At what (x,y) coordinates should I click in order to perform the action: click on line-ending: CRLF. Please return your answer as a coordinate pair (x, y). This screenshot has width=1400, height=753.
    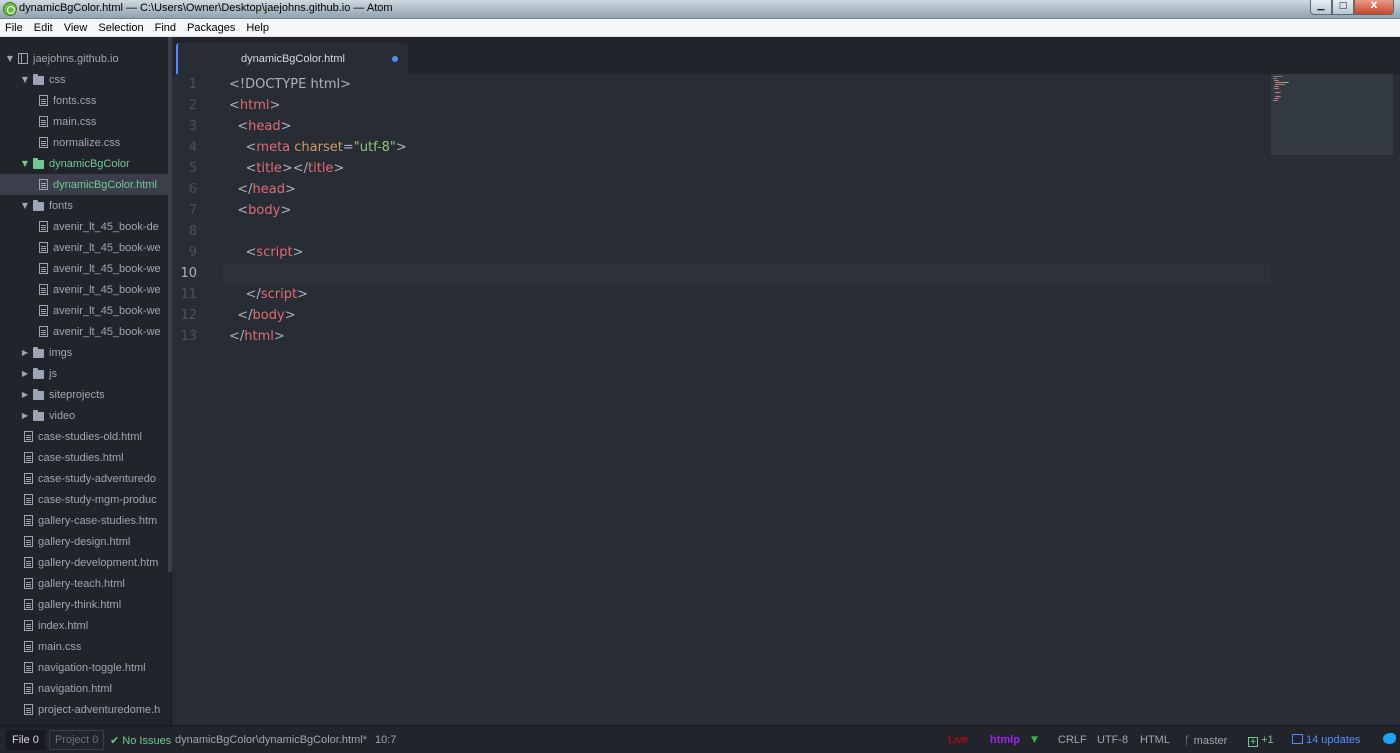
    Looking at the image, I should click on (1072, 740).